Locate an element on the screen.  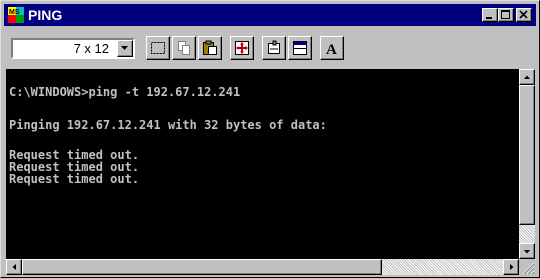
fullscreen-button is located at coordinates (242, 48).